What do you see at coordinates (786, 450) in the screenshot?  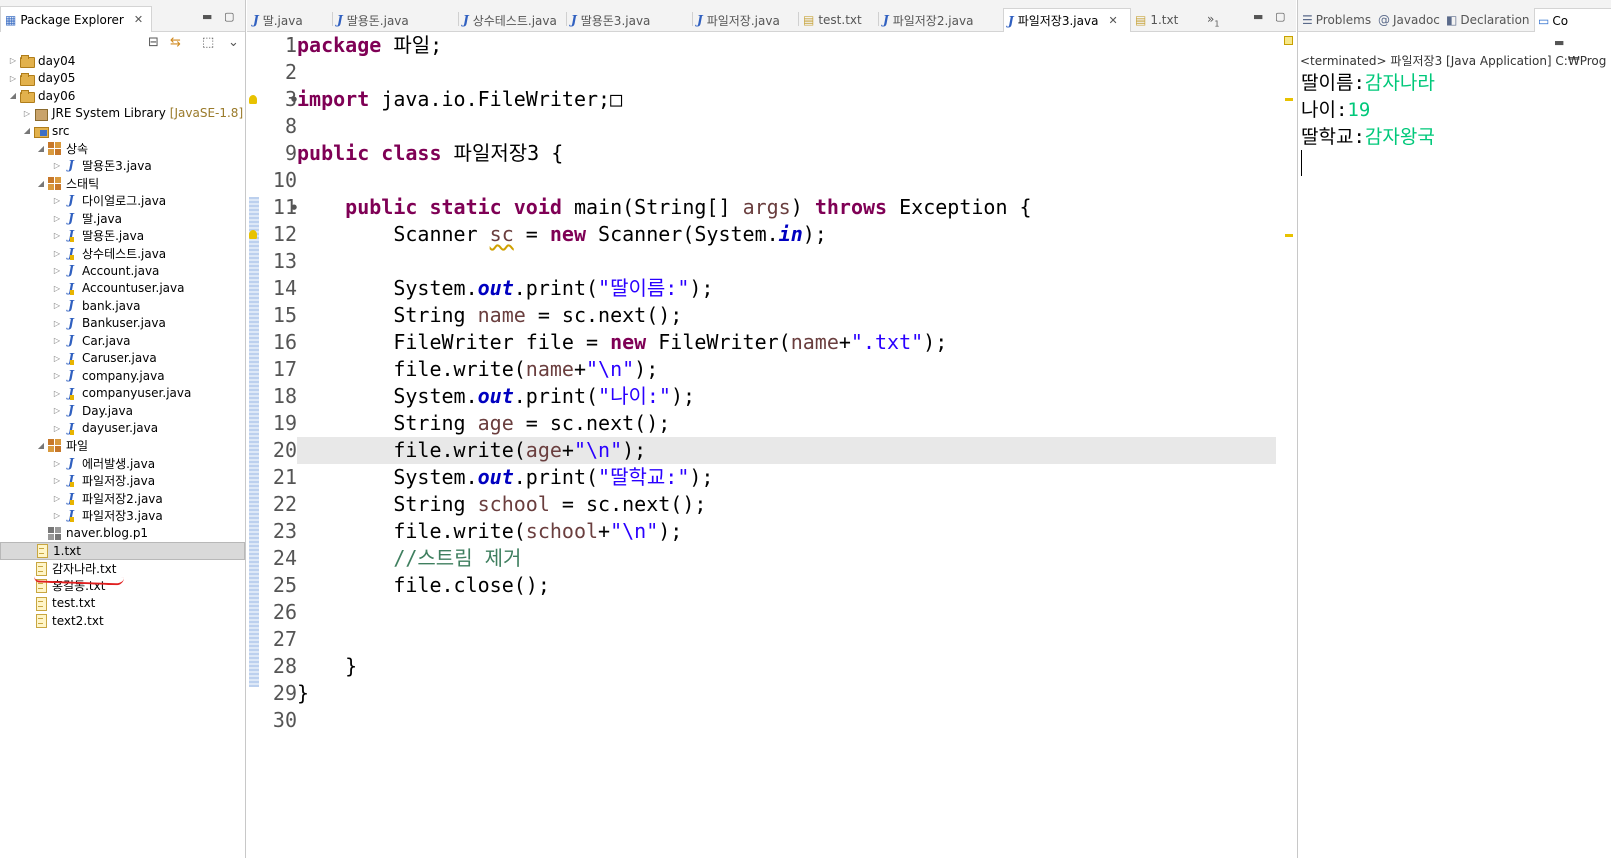 I see `current-code-line: file.write(age+"\n");` at bounding box center [786, 450].